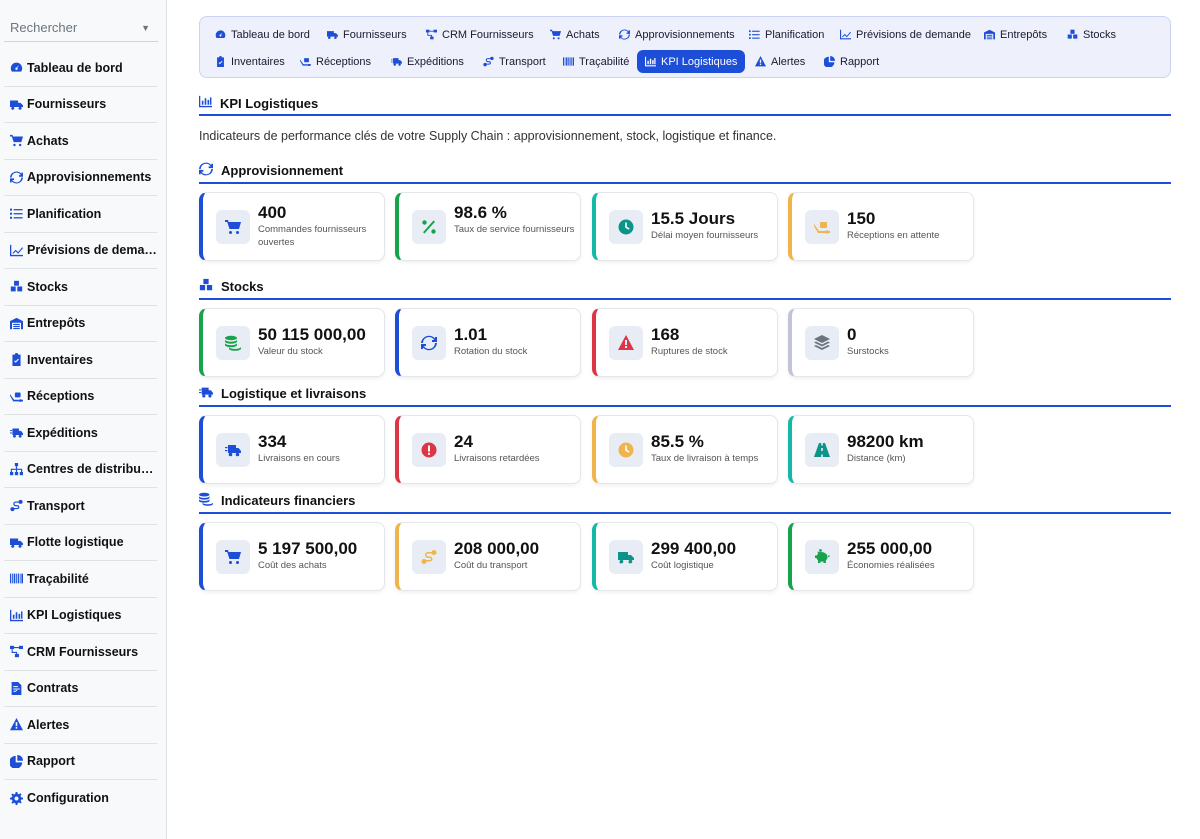  Describe the element at coordinates (344, 61) in the screenshot. I see `tab-label: Réceptions` at that location.